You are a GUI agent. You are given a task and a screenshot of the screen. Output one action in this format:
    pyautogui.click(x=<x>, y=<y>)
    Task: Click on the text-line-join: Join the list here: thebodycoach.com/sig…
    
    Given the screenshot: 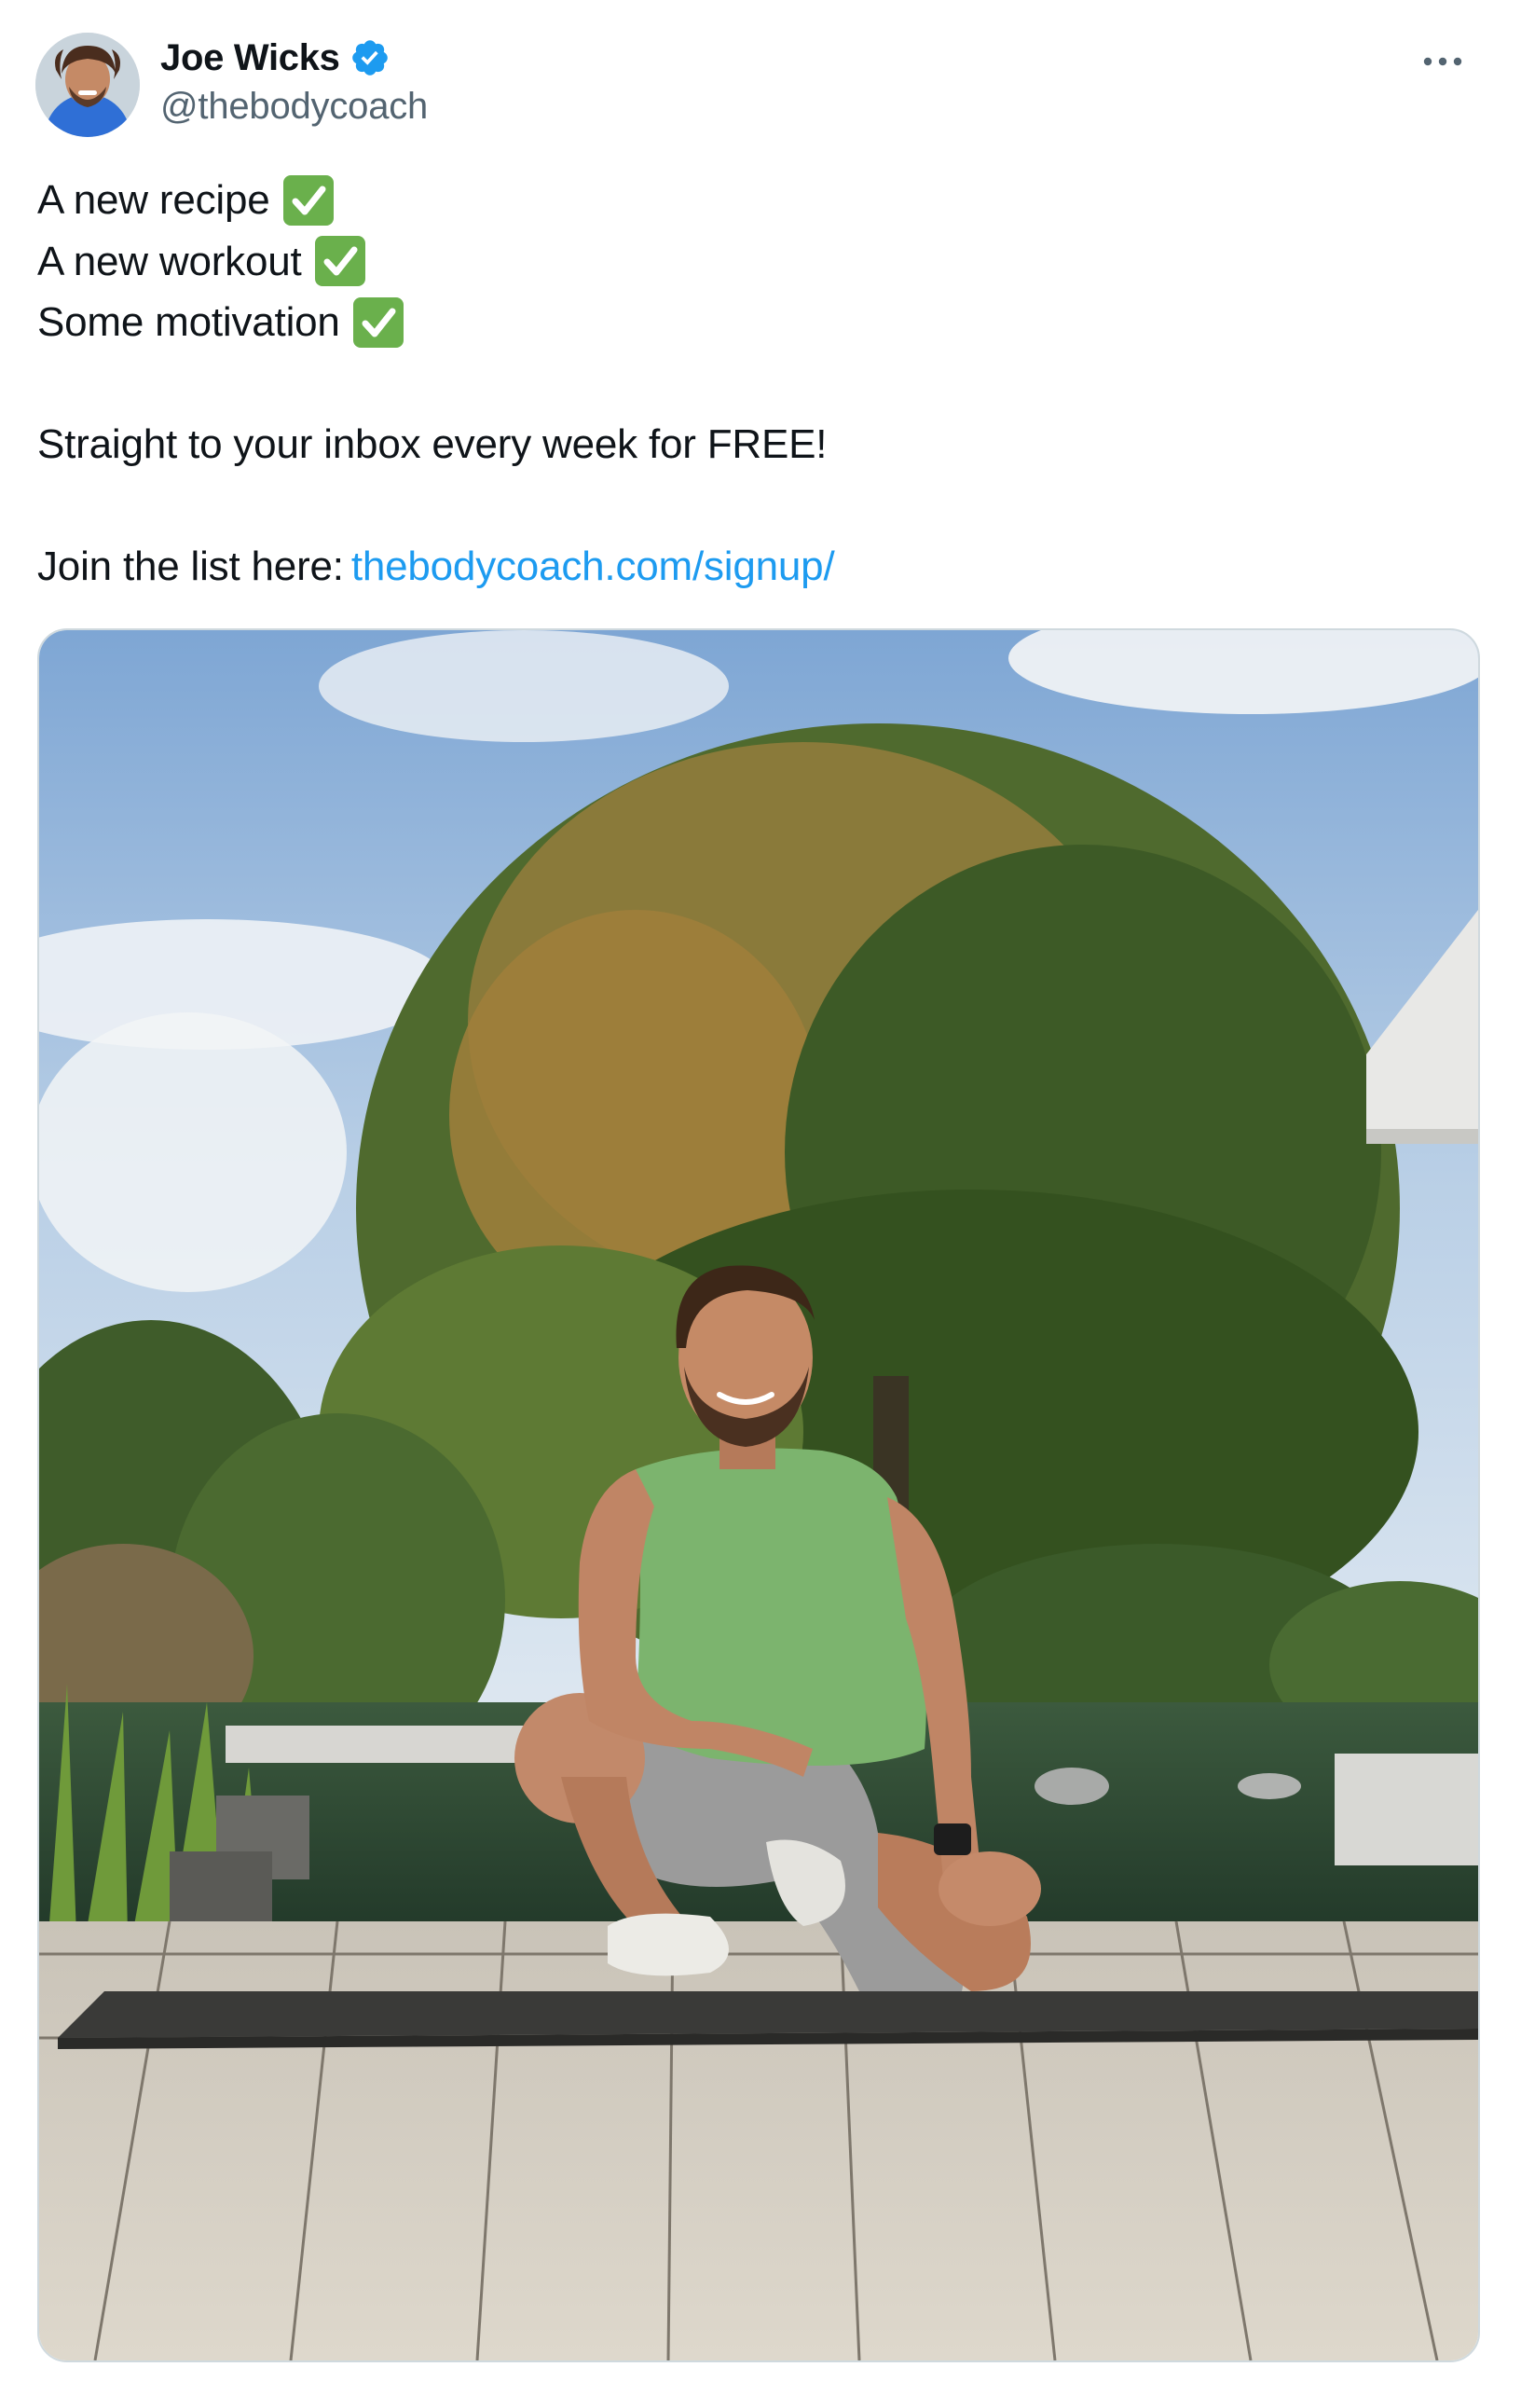 What is the action you would take?
    pyautogui.click(x=436, y=567)
    